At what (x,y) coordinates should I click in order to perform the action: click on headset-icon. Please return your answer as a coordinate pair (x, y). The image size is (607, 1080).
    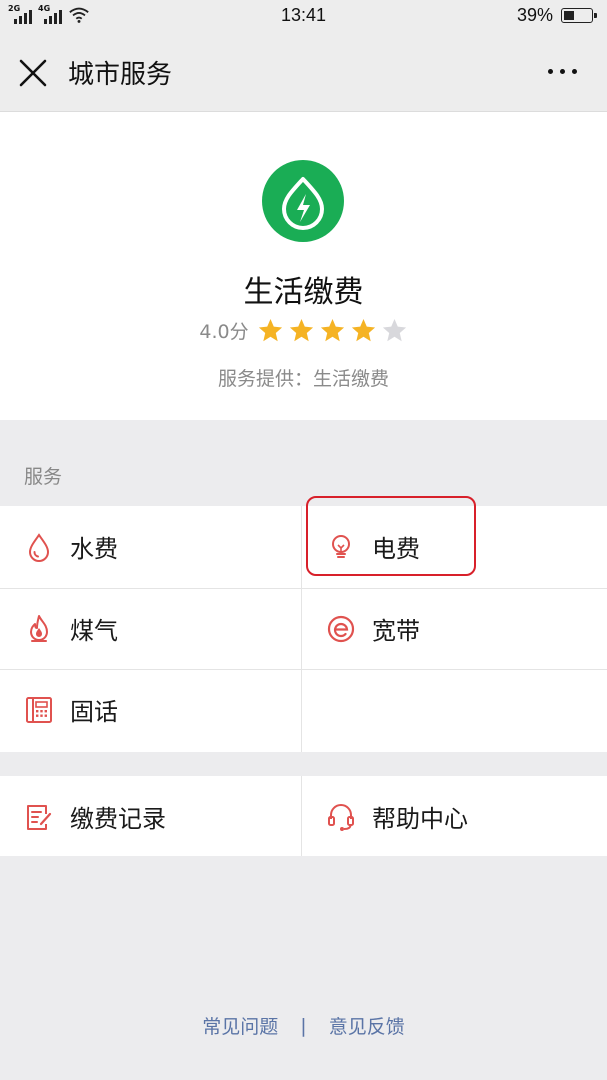
    Looking at the image, I should click on (341, 817).